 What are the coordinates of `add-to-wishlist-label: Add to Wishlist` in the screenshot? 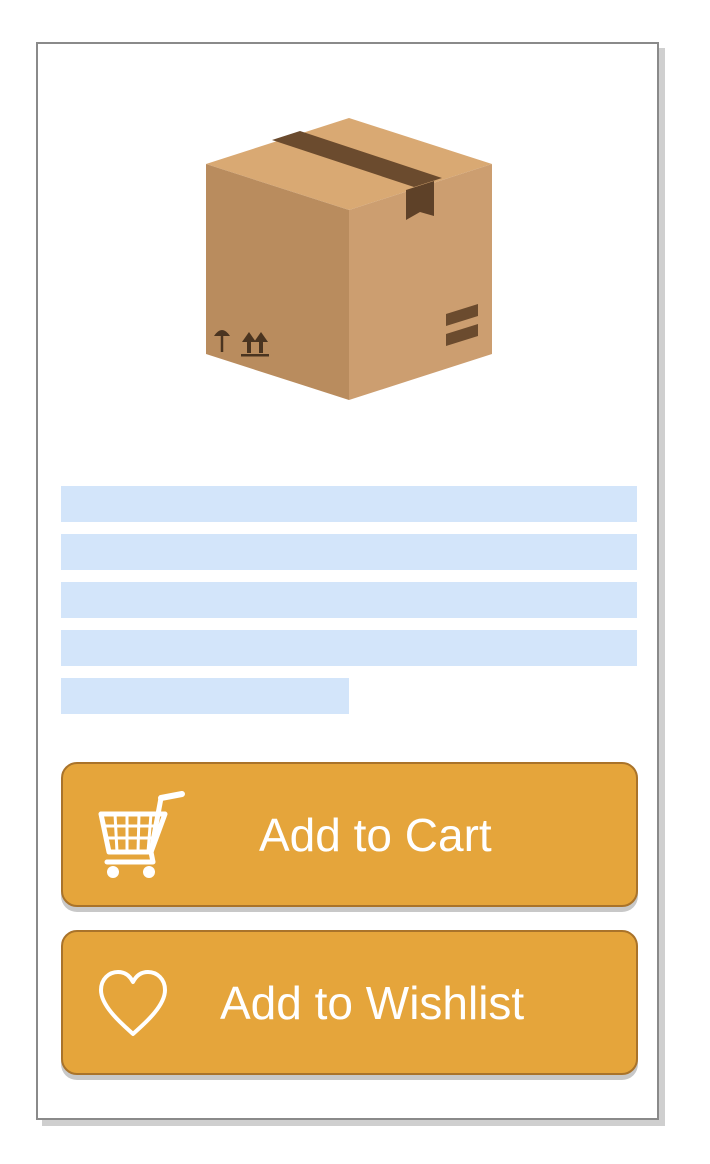 It's located at (372, 1002).